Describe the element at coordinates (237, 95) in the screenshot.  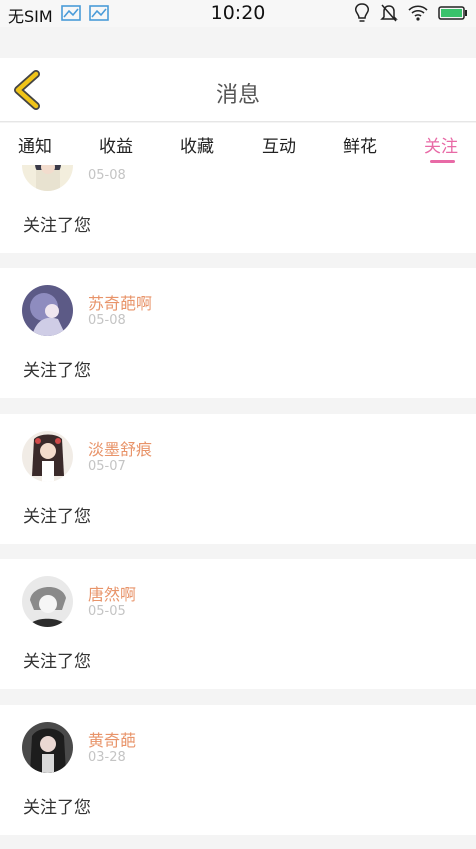
I see `page-title: 消息` at that location.